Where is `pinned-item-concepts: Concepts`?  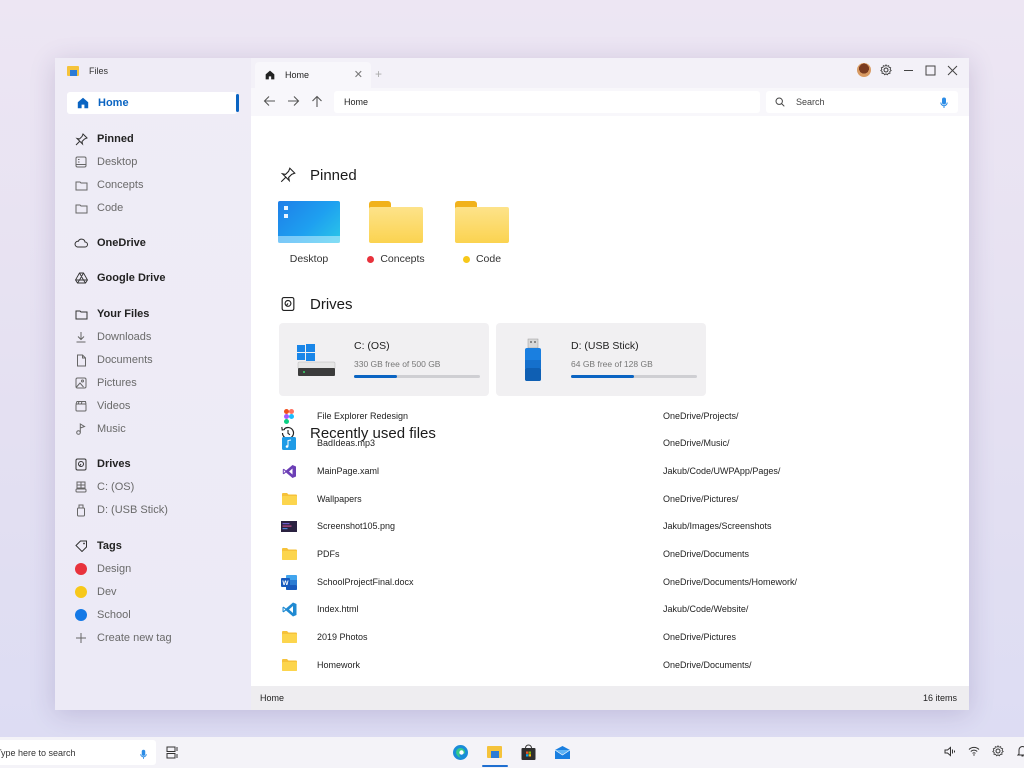 pinned-item-concepts: Concepts is located at coordinates (396, 233).